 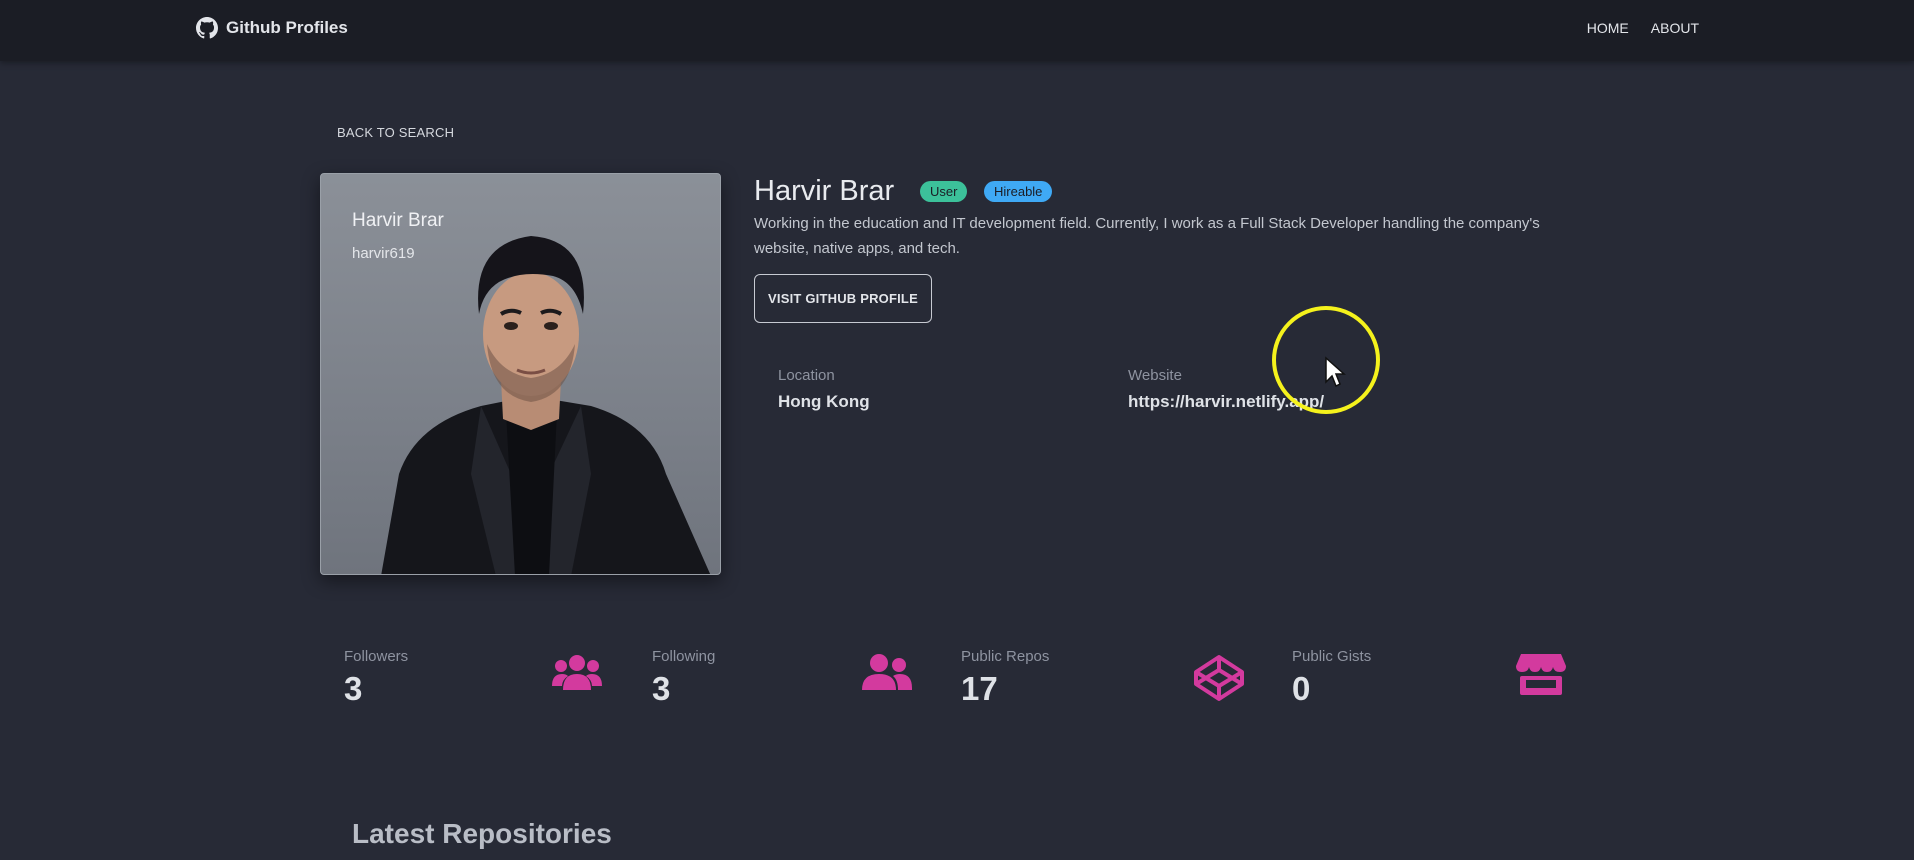 What do you see at coordinates (577, 672) in the screenshot?
I see `users-icon` at bounding box center [577, 672].